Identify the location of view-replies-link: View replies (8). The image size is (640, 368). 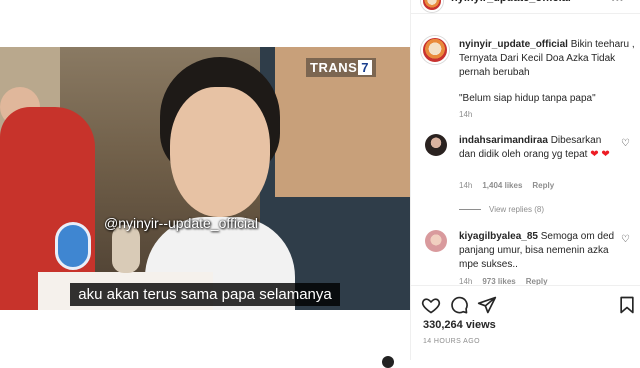
(501, 209).